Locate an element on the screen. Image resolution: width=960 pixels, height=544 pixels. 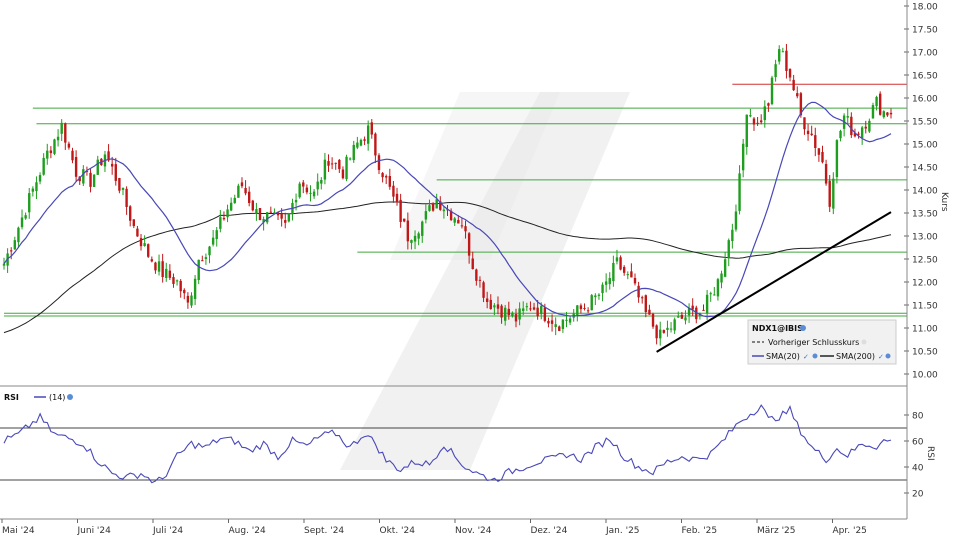
time-tick-label: Mai '24 is located at coordinates (18, 531).